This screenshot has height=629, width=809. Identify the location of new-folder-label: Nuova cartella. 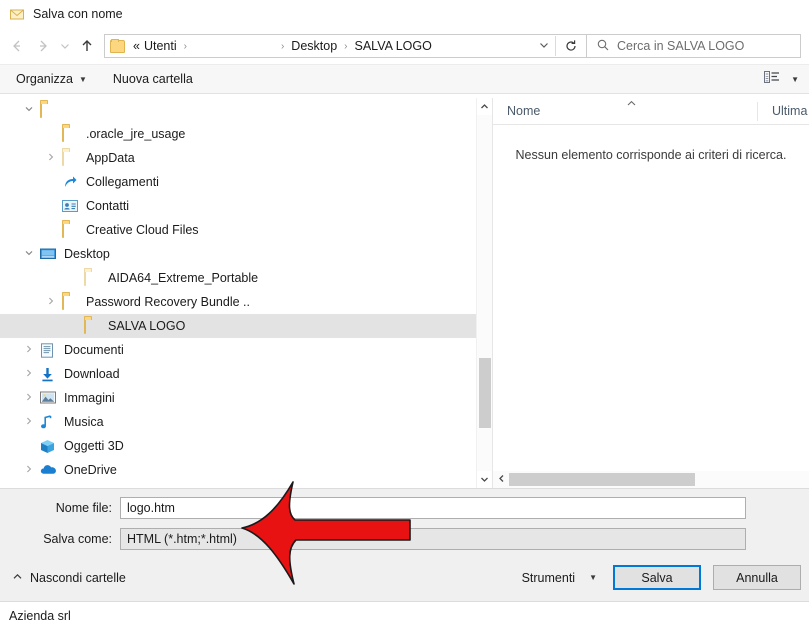
(152, 79).